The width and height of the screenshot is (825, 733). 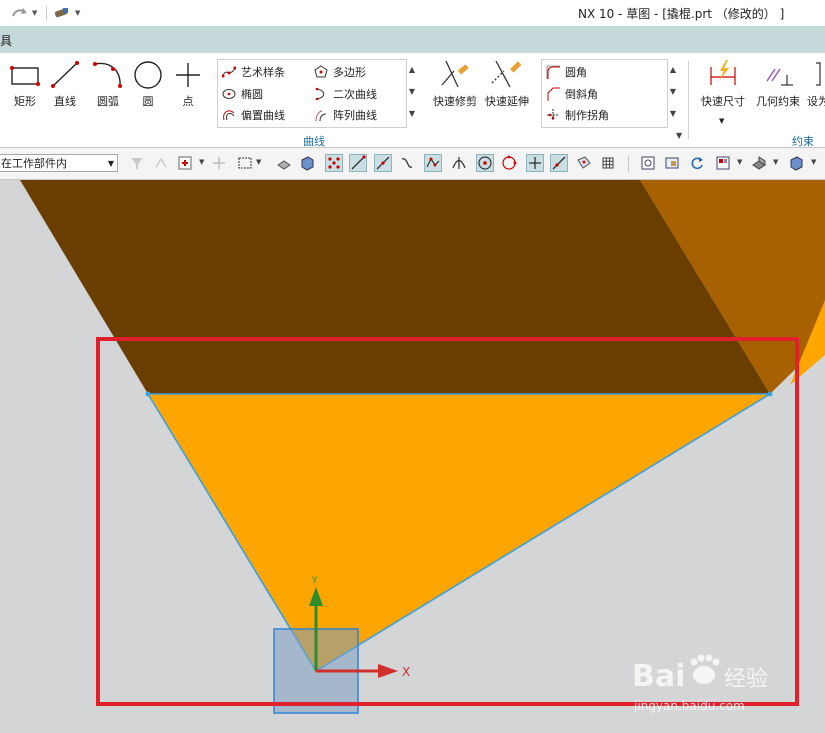 I want to click on polygon-item: 多边形, so click(x=340, y=72).